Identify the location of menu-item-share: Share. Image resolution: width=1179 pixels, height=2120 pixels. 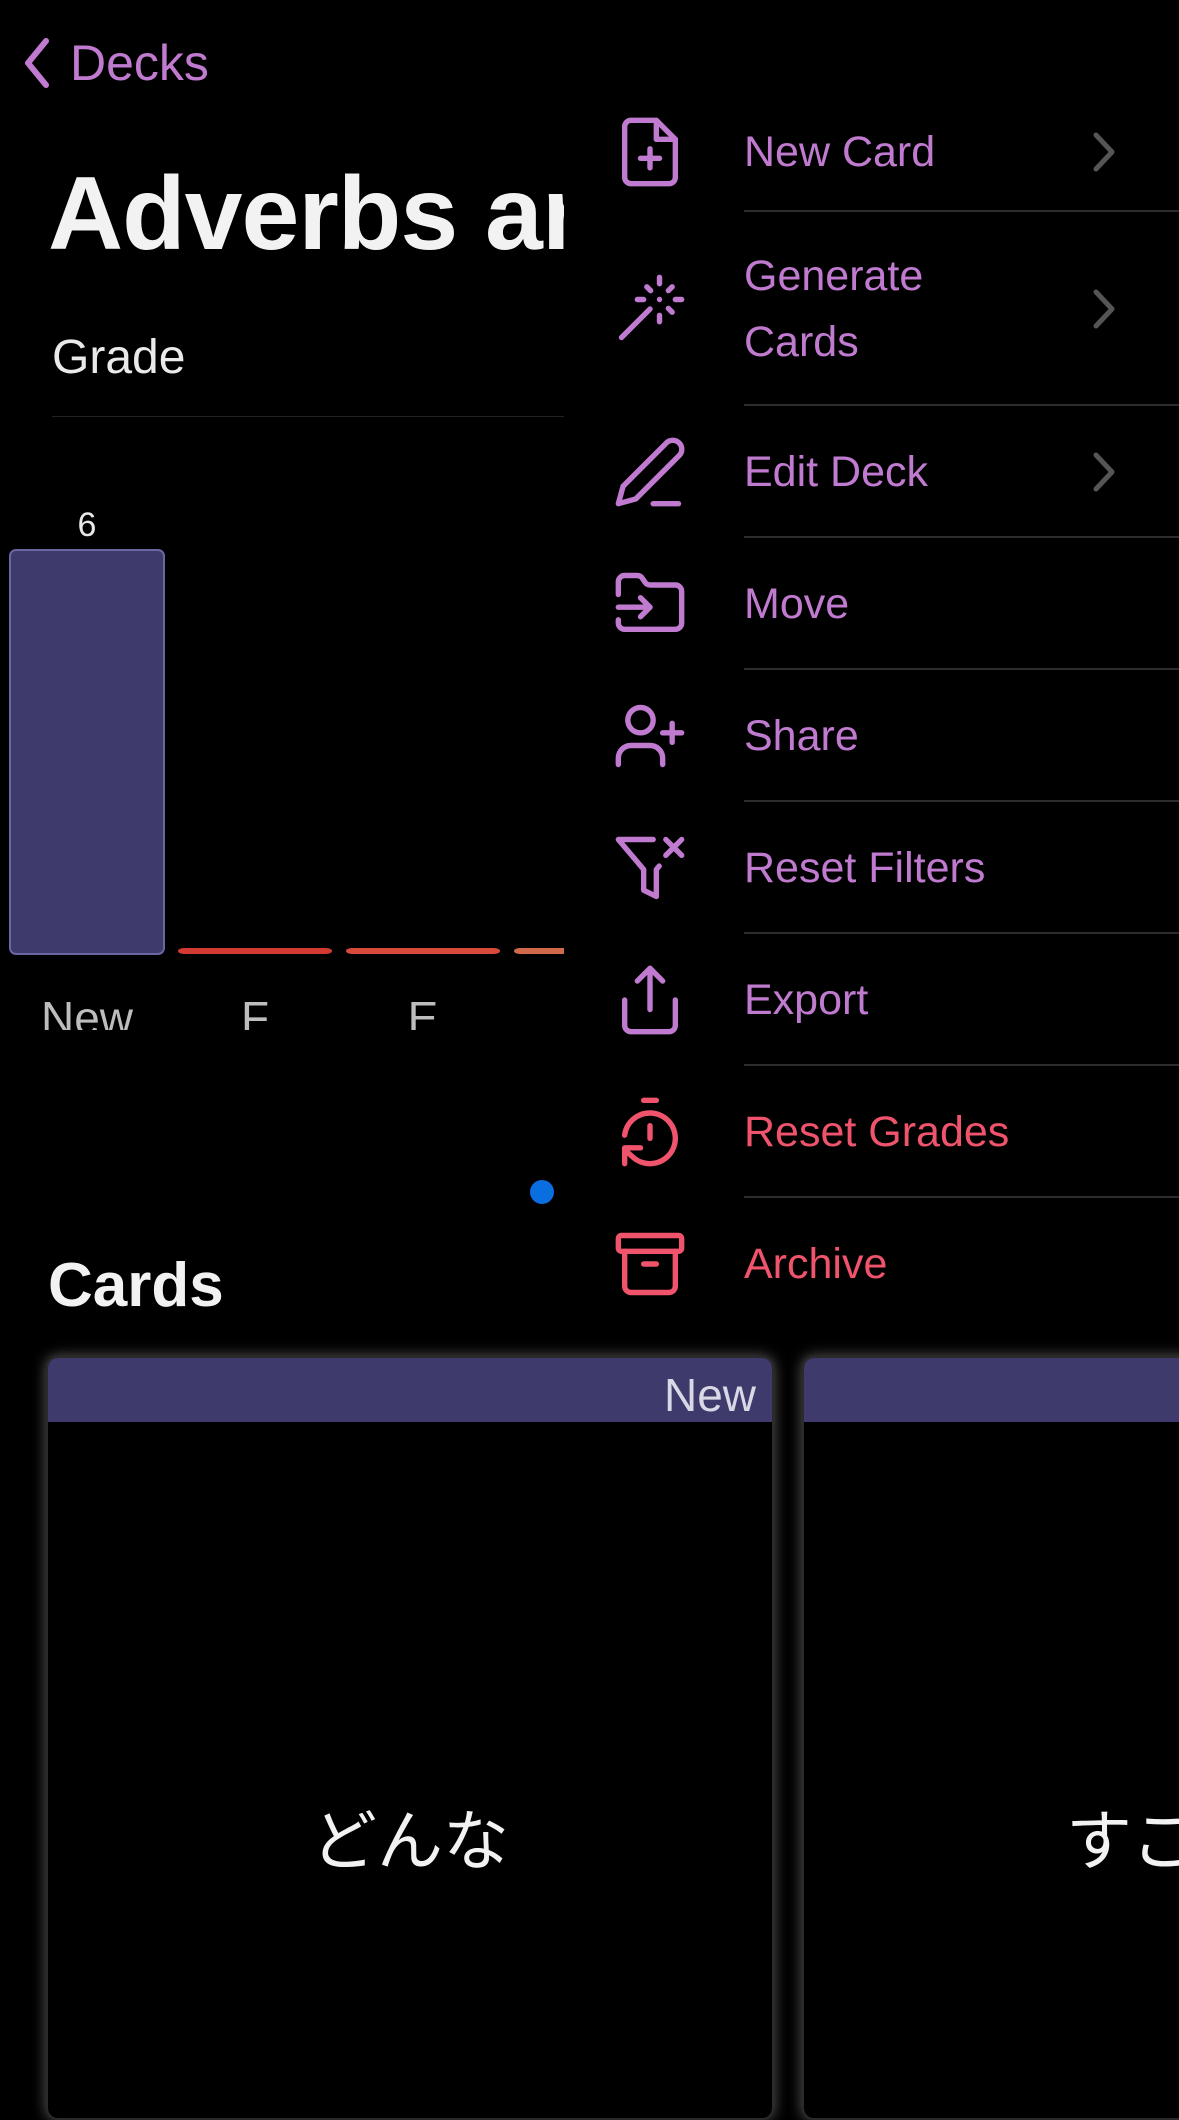
(871, 736).